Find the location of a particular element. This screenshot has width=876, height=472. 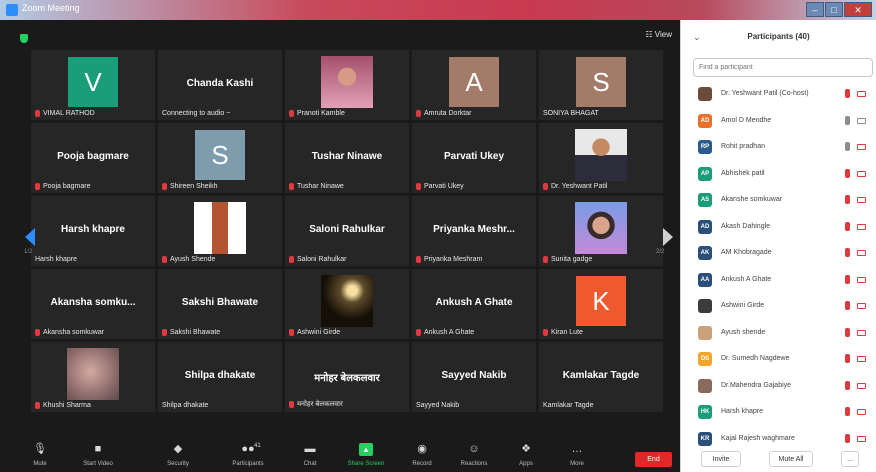

video-tile: Parvati Ukey Parvati Ukey is located at coordinates (474, 158).